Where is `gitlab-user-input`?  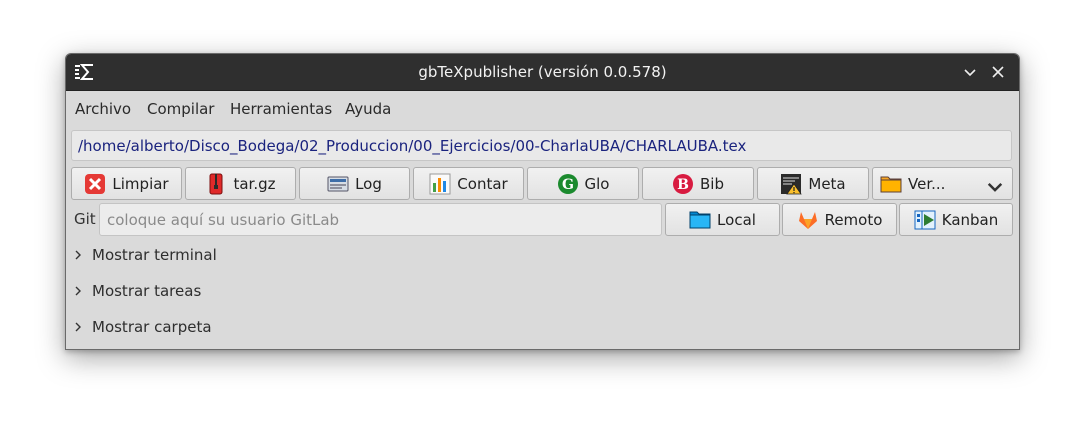
gitlab-user-input is located at coordinates (380, 219).